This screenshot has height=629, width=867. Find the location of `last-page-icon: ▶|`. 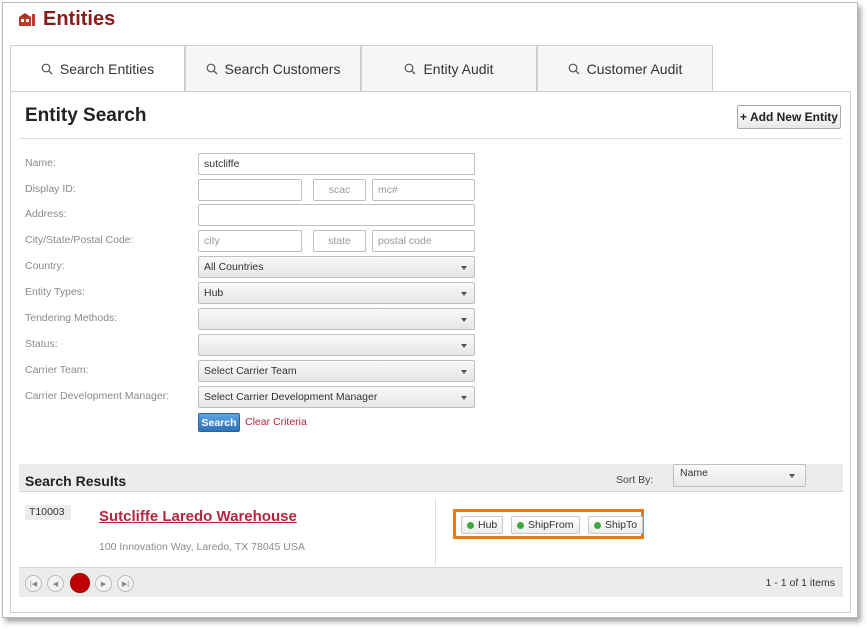

last-page-icon: ▶| is located at coordinates (125, 583).